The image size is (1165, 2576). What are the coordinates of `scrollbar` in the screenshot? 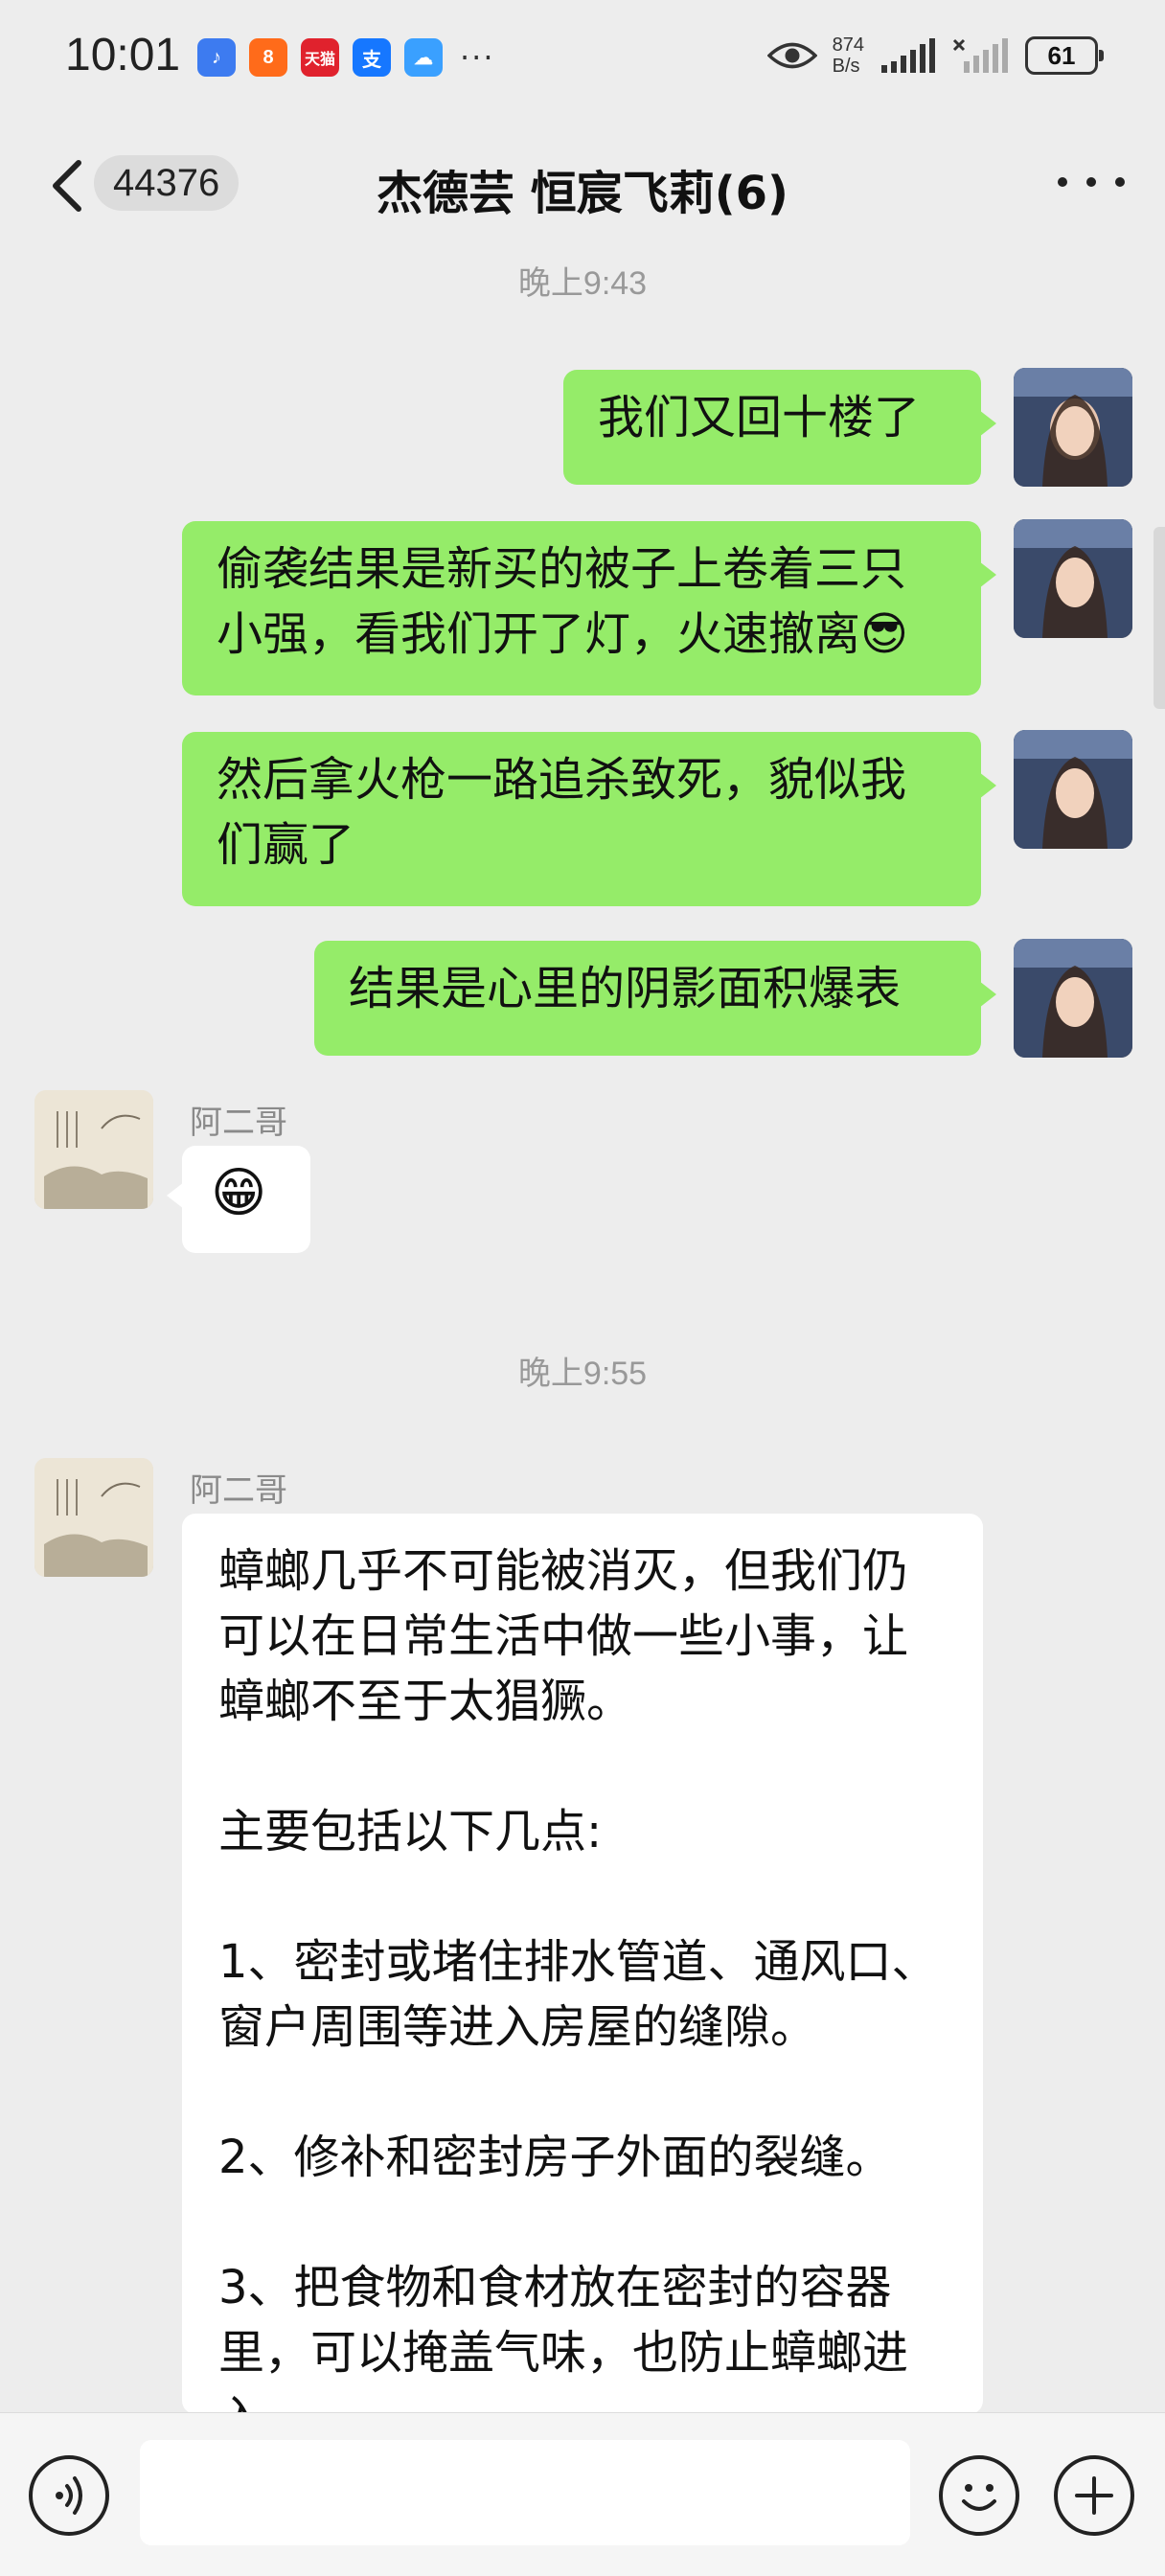 It's located at (1159, 618).